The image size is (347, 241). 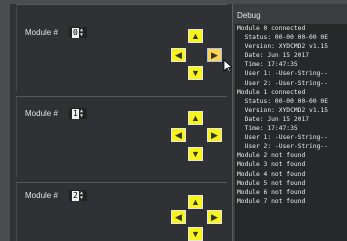 I want to click on debug-log-line: Module 7 not found, so click(x=271, y=201).